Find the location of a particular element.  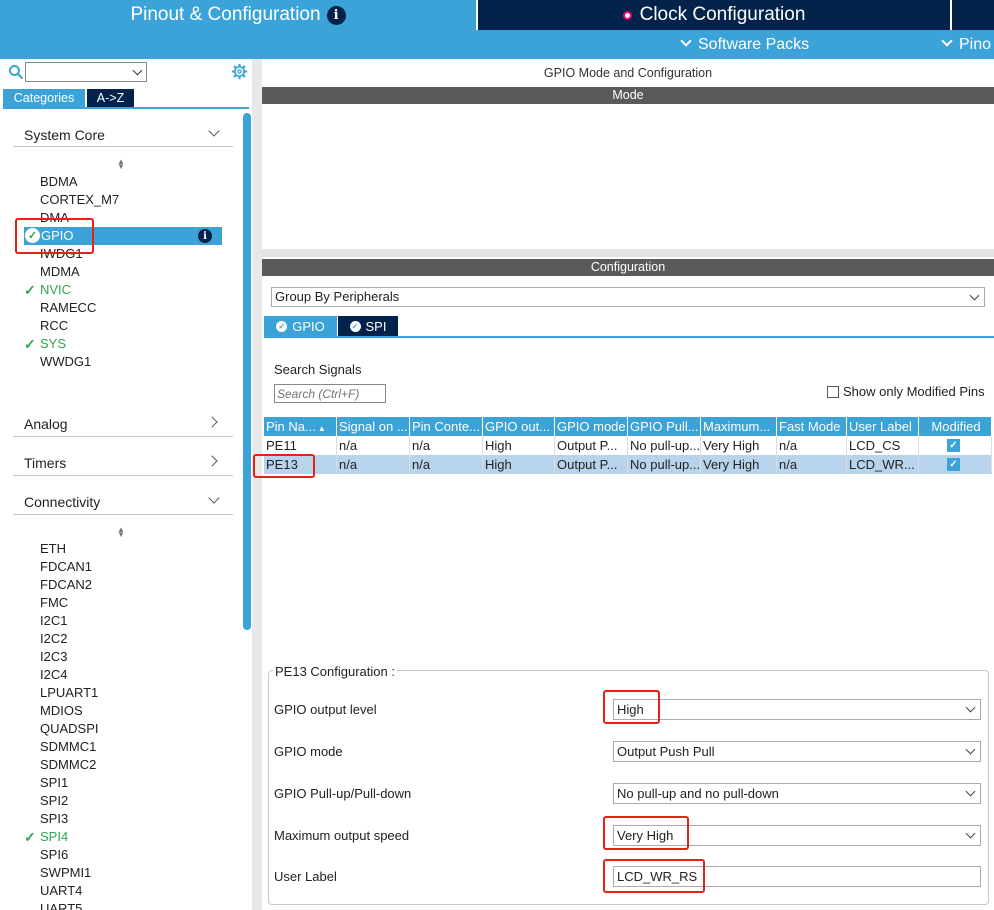

pull-select: No pull-up and no pull-down is located at coordinates (797, 793).